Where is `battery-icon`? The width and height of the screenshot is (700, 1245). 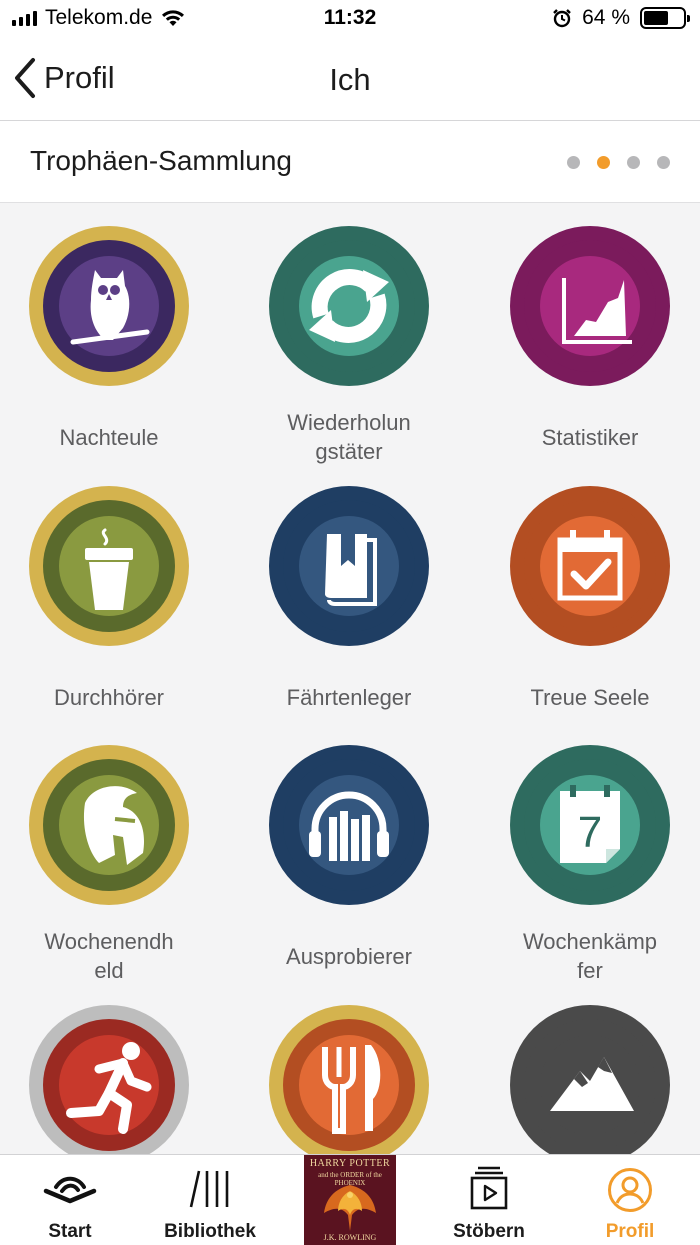
battery-icon is located at coordinates (665, 18).